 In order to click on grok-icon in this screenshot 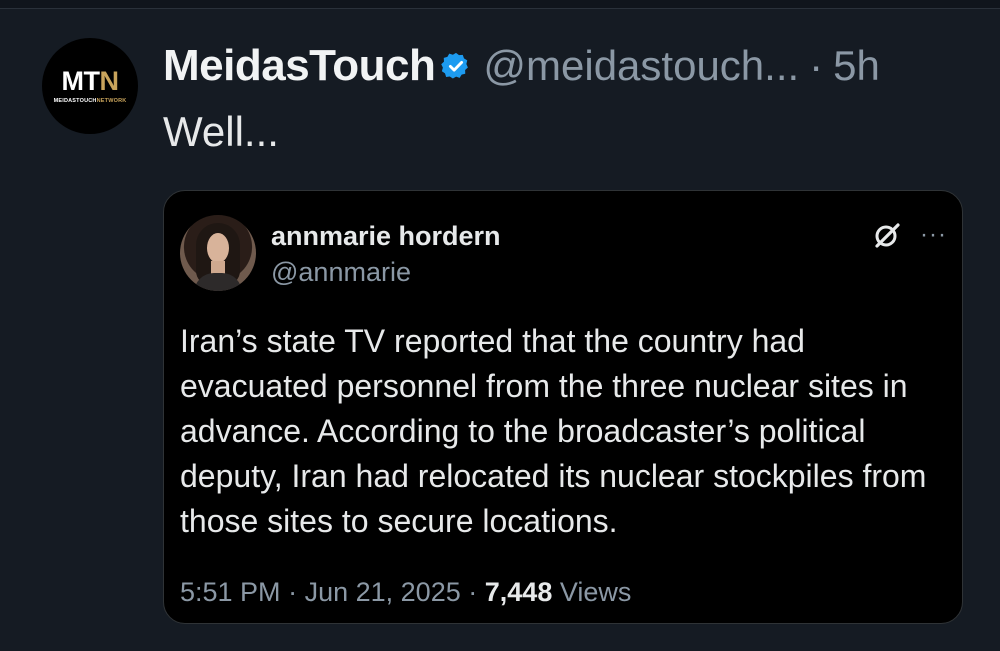, I will do `click(887, 236)`.